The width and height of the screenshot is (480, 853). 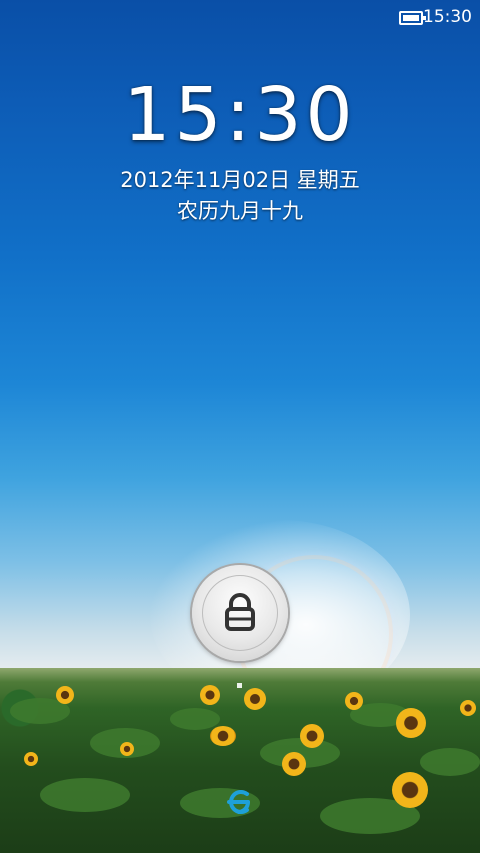 I want to click on unlock-handle, so click(x=240, y=613).